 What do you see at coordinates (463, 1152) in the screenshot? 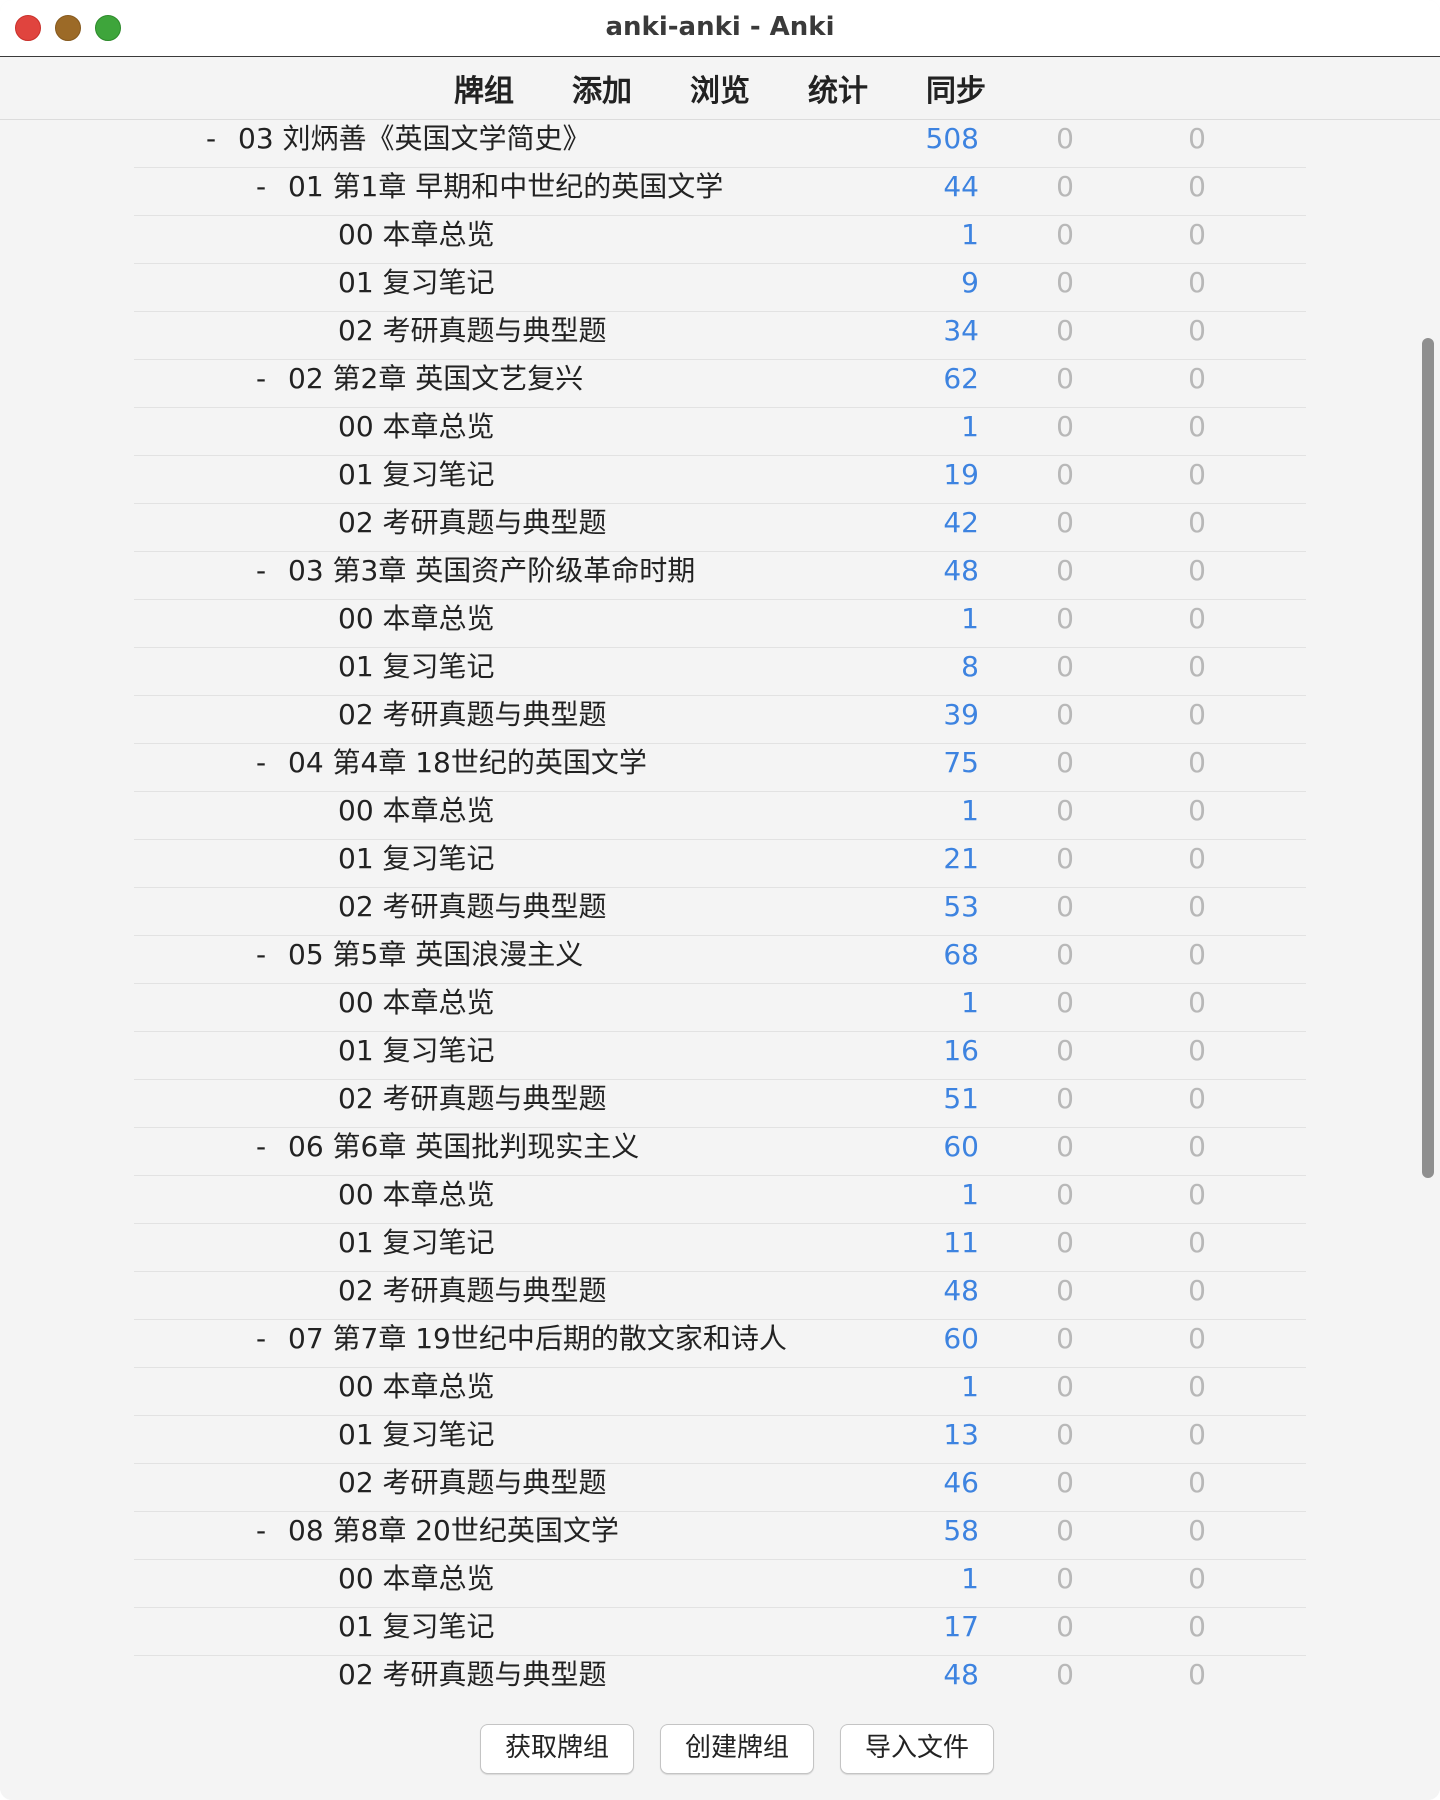
I see `deck-name-link: 06 第6章 英国批判现实主义` at bounding box center [463, 1152].